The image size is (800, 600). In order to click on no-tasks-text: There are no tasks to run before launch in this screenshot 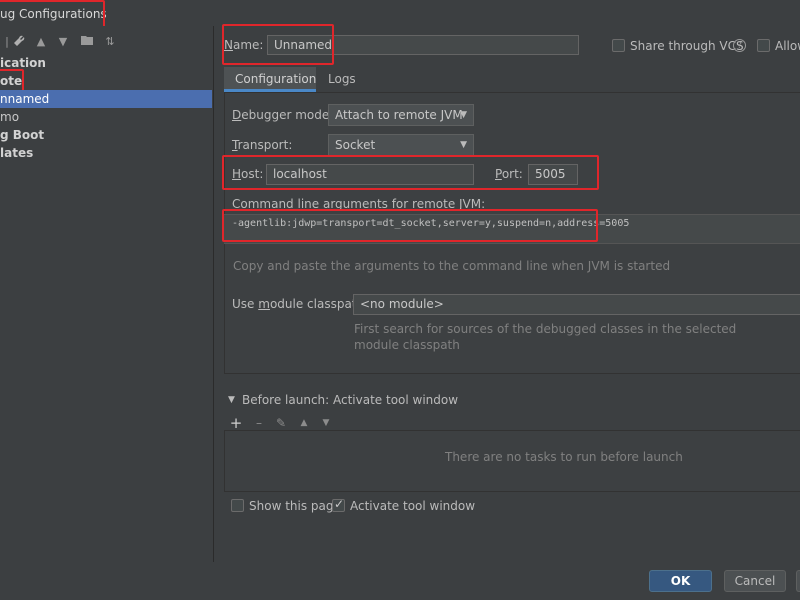, I will do `click(564, 457)`.